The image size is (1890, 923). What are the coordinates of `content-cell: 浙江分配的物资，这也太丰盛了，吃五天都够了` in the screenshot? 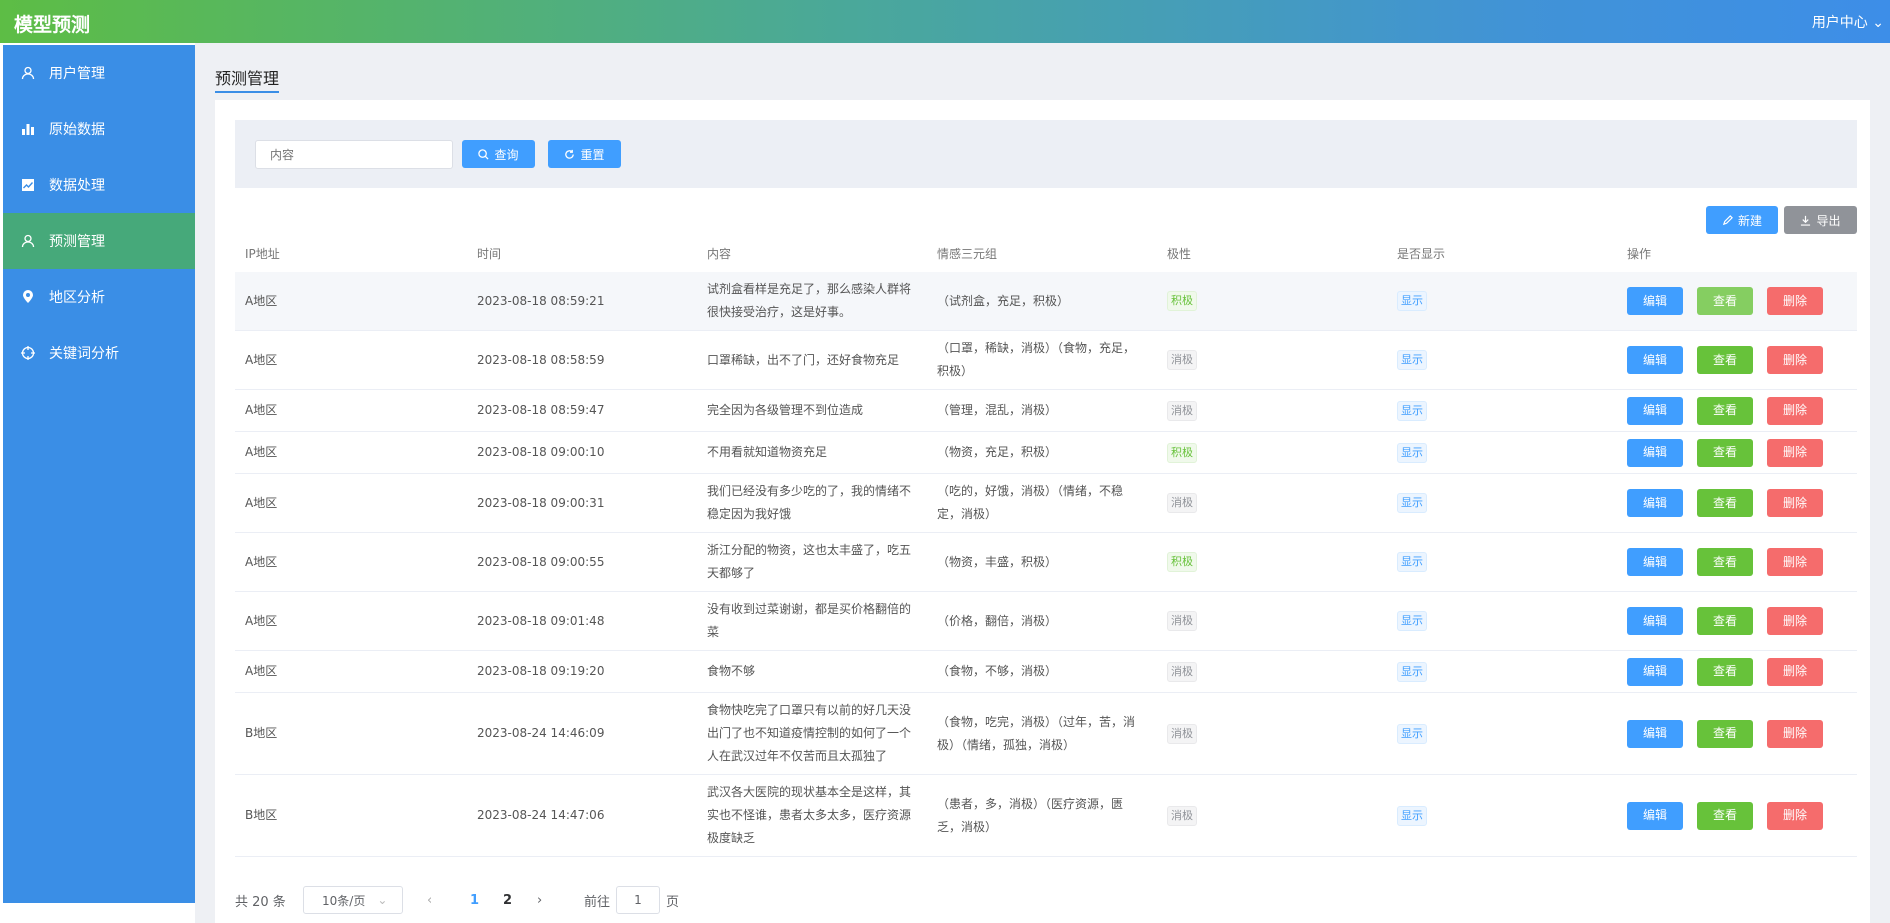 It's located at (809, 561).